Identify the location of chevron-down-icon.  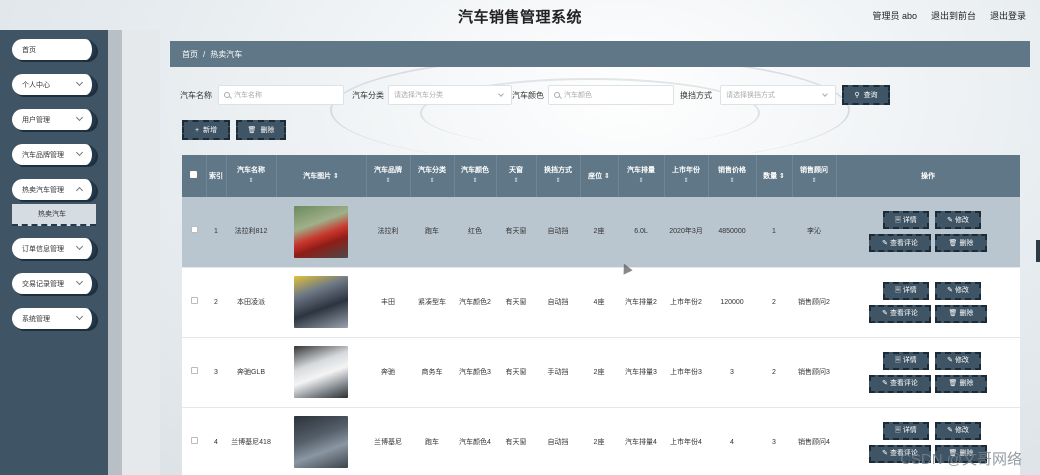
(79, 152).